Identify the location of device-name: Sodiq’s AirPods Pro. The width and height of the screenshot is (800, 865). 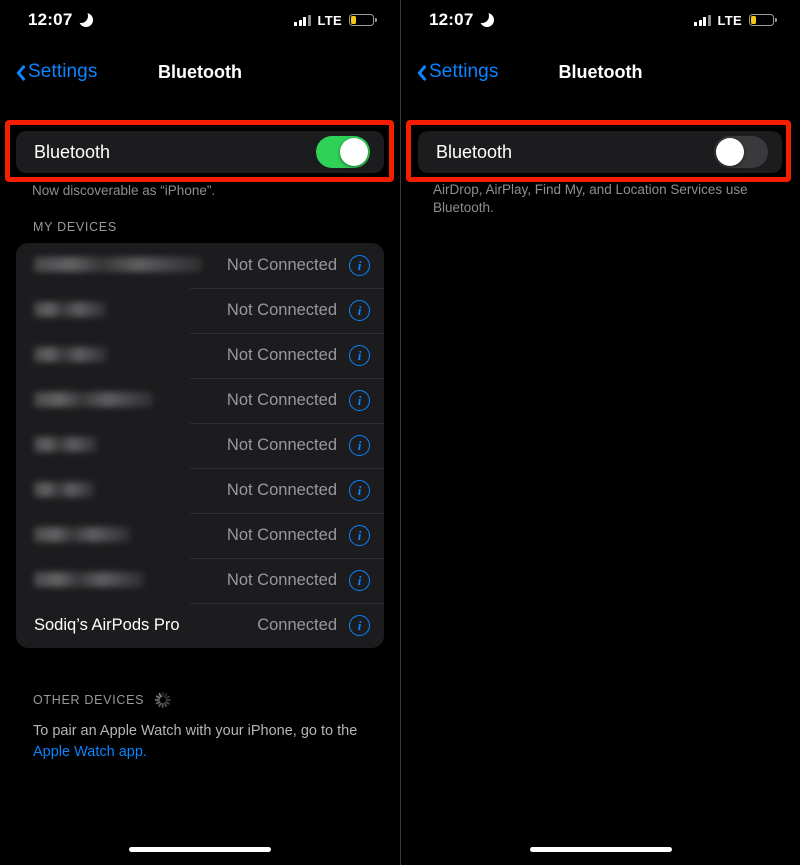
(107, 625).